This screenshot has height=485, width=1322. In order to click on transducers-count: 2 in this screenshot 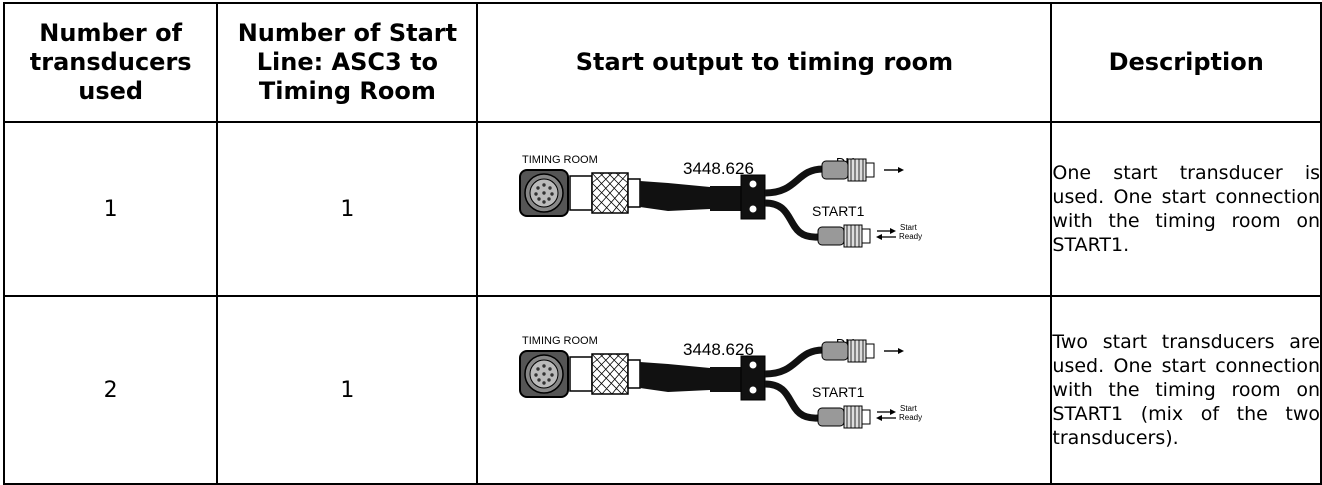, I will do `click(110, 390)`.